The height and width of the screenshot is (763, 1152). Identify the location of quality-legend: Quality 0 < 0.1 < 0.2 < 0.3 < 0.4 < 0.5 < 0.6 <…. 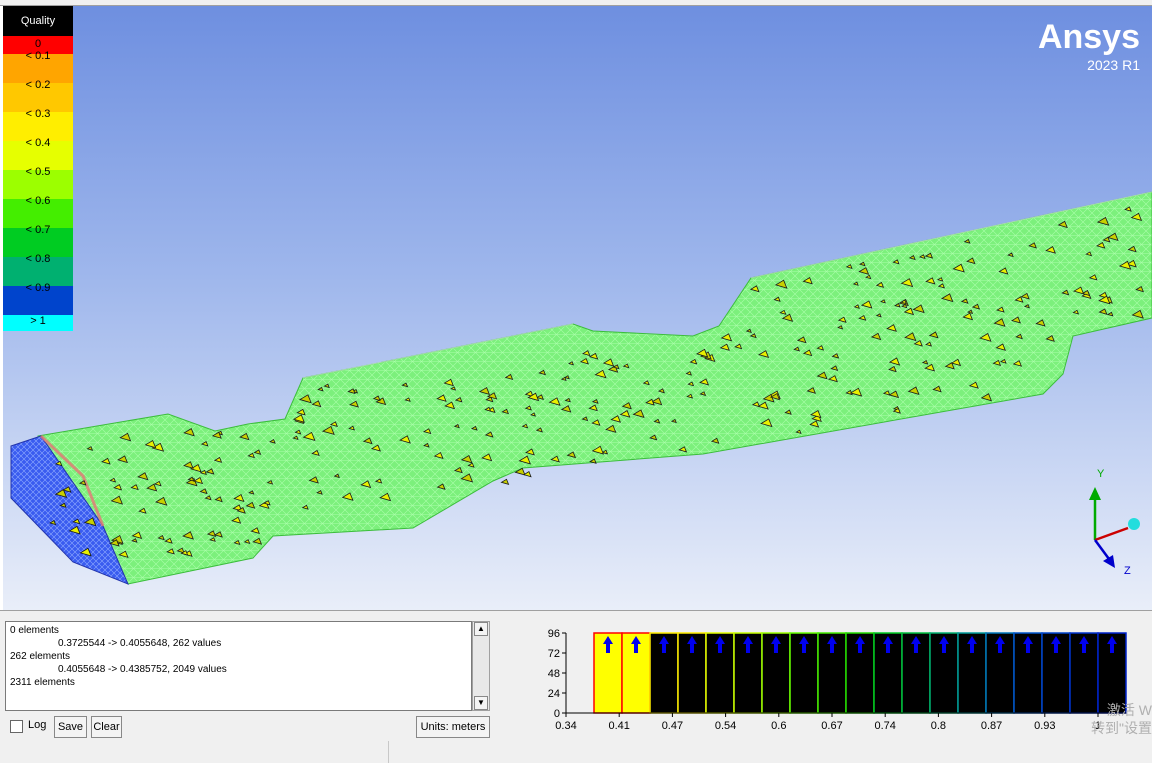
(38, 168).